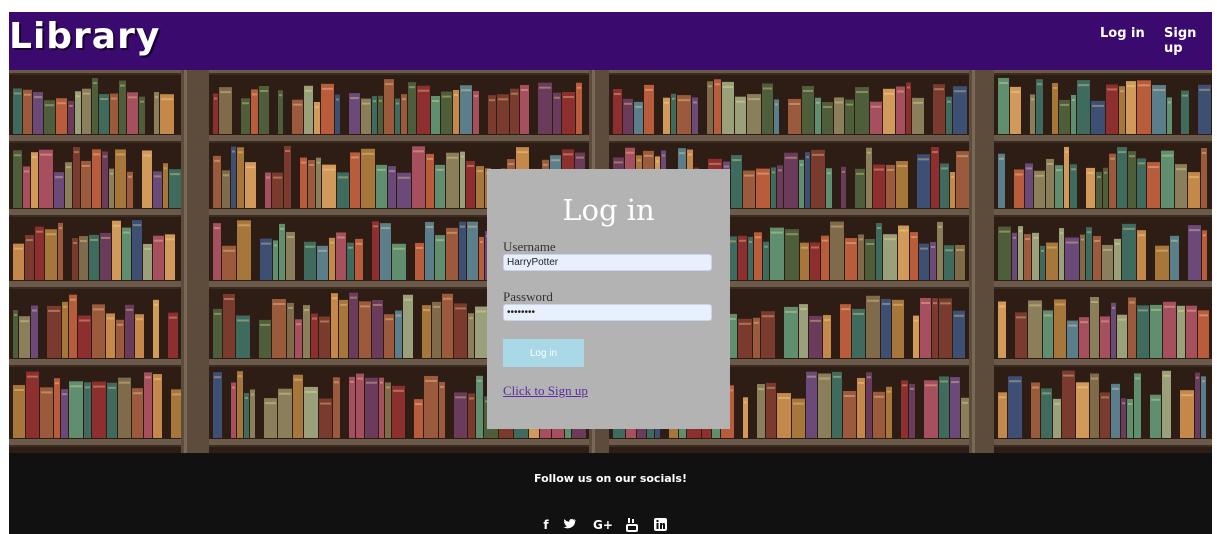  What do you see at coordinates (528, 296) in the screenshot?
I see `password-label: Password` at bounding box center [528, 296].